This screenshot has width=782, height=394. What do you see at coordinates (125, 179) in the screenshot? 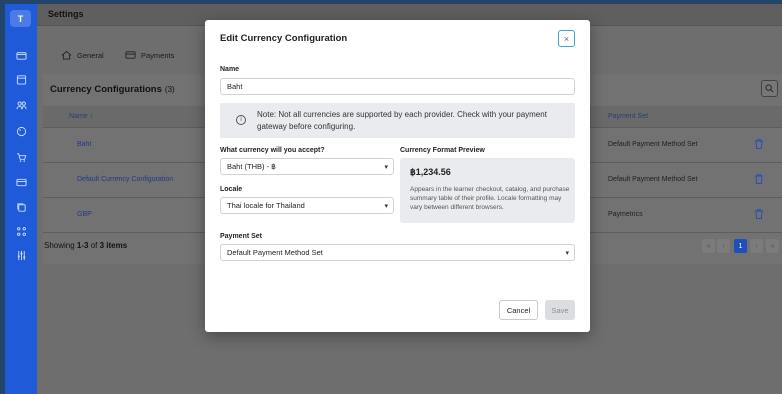
I see `row-name-link: Default Currency Configuration` at bounding box center [125, 179].